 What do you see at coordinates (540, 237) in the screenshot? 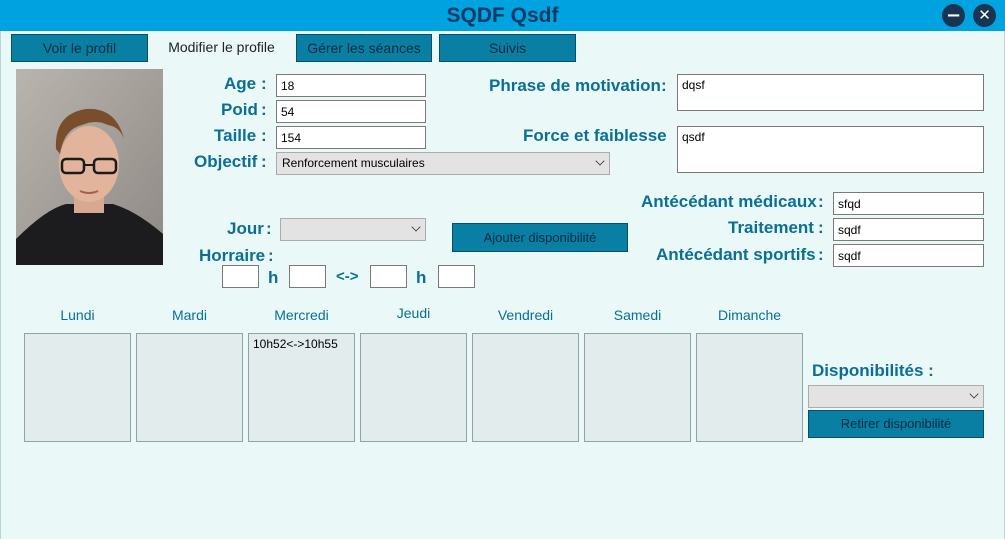
I see `ajouter-disponibilite-button: Ajouter disponibilité` at bounding box center [540, 237].